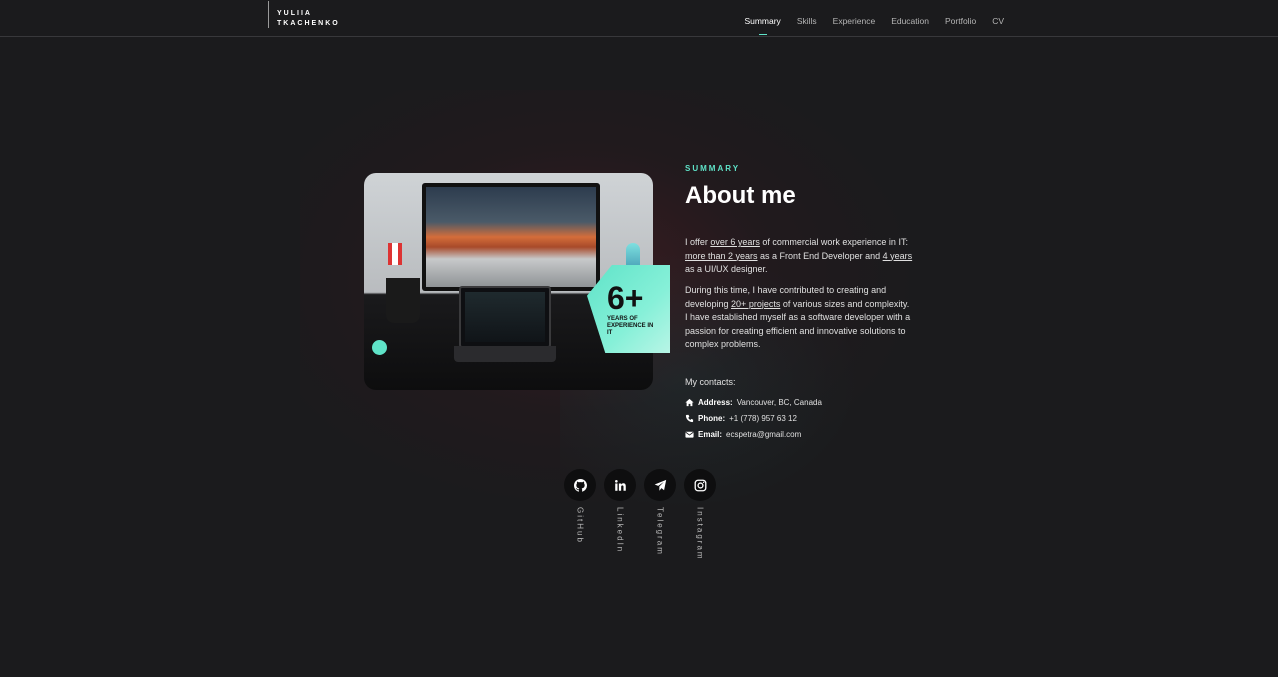  Describe the element at coordinates (763, 418) in the screenshot. I see `phone-value: +1 (778) 957 63 12` at that location.